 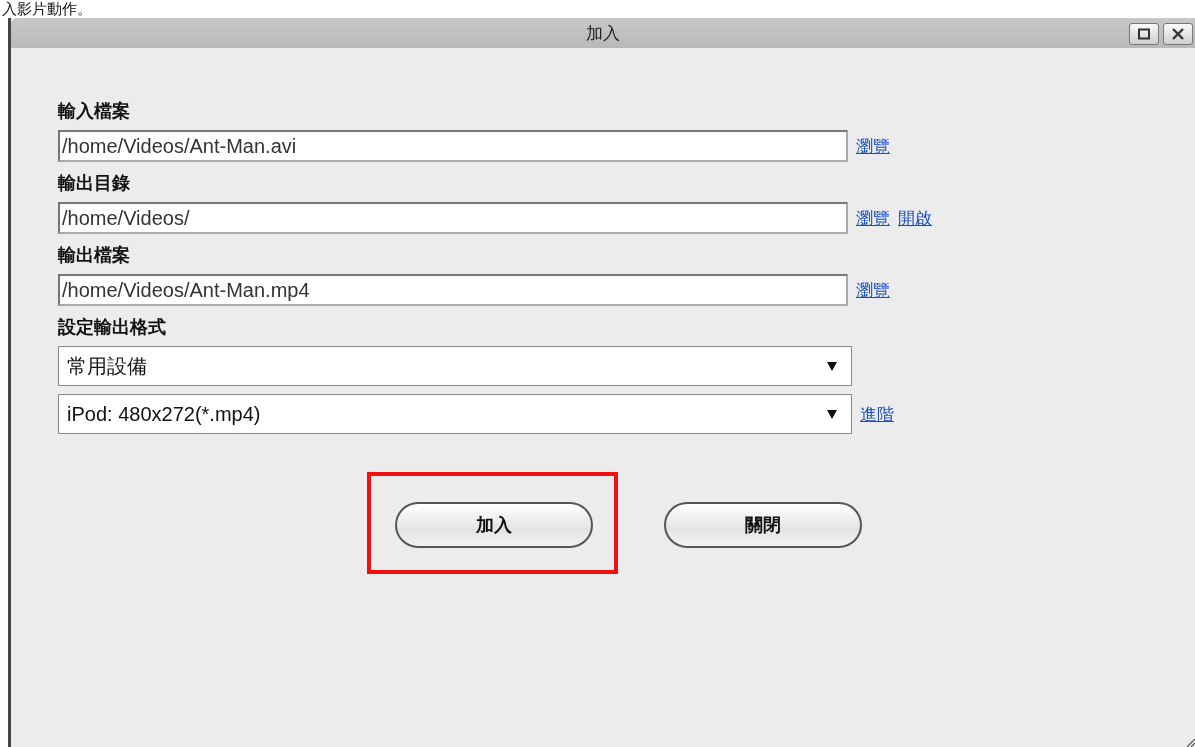 I want to click on dialog-button: 加入, so click(x=494, y=525).